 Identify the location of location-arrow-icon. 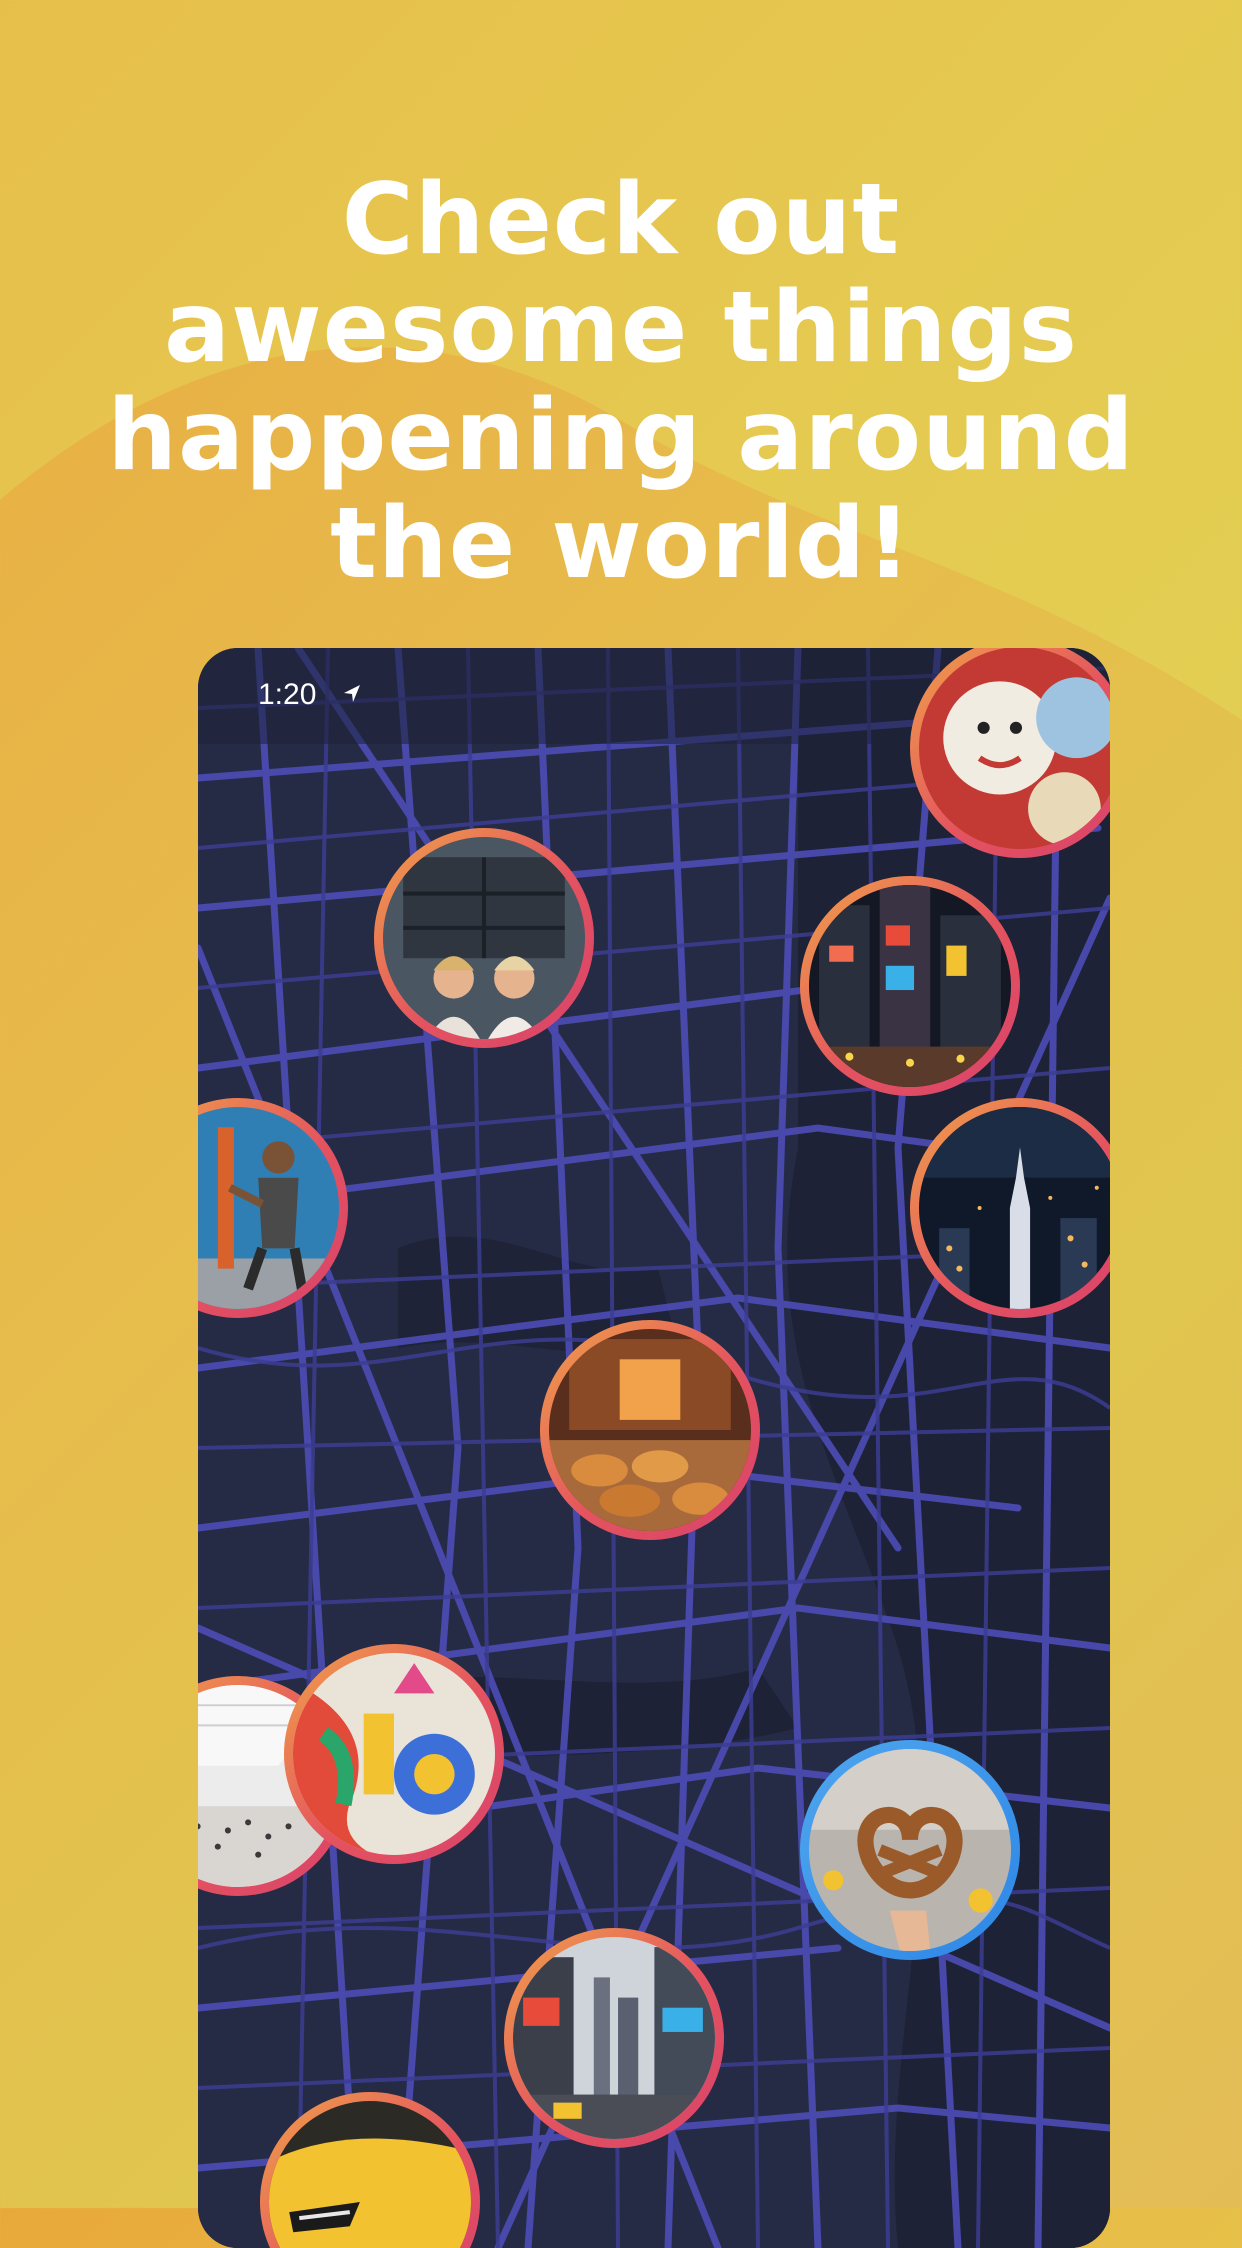
(352, 693).